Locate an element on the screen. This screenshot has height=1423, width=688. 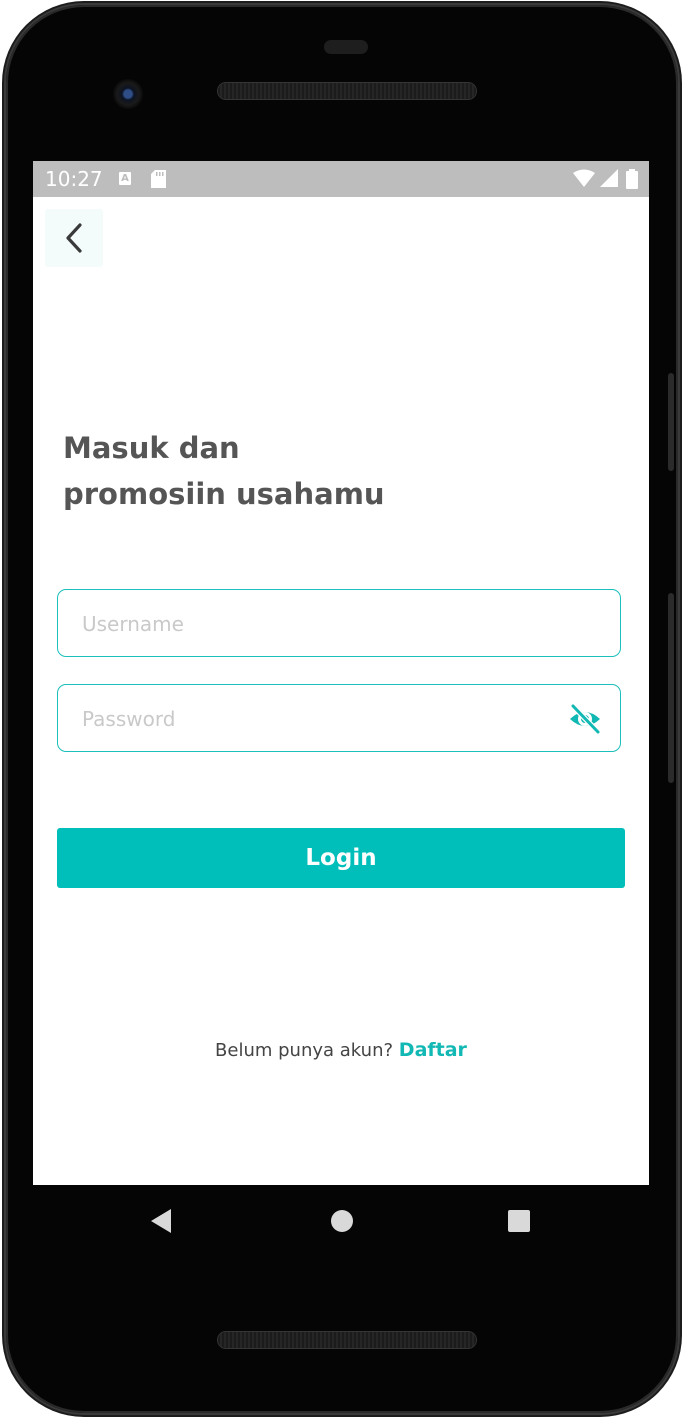
back-button is located at coordinates (74, 238).